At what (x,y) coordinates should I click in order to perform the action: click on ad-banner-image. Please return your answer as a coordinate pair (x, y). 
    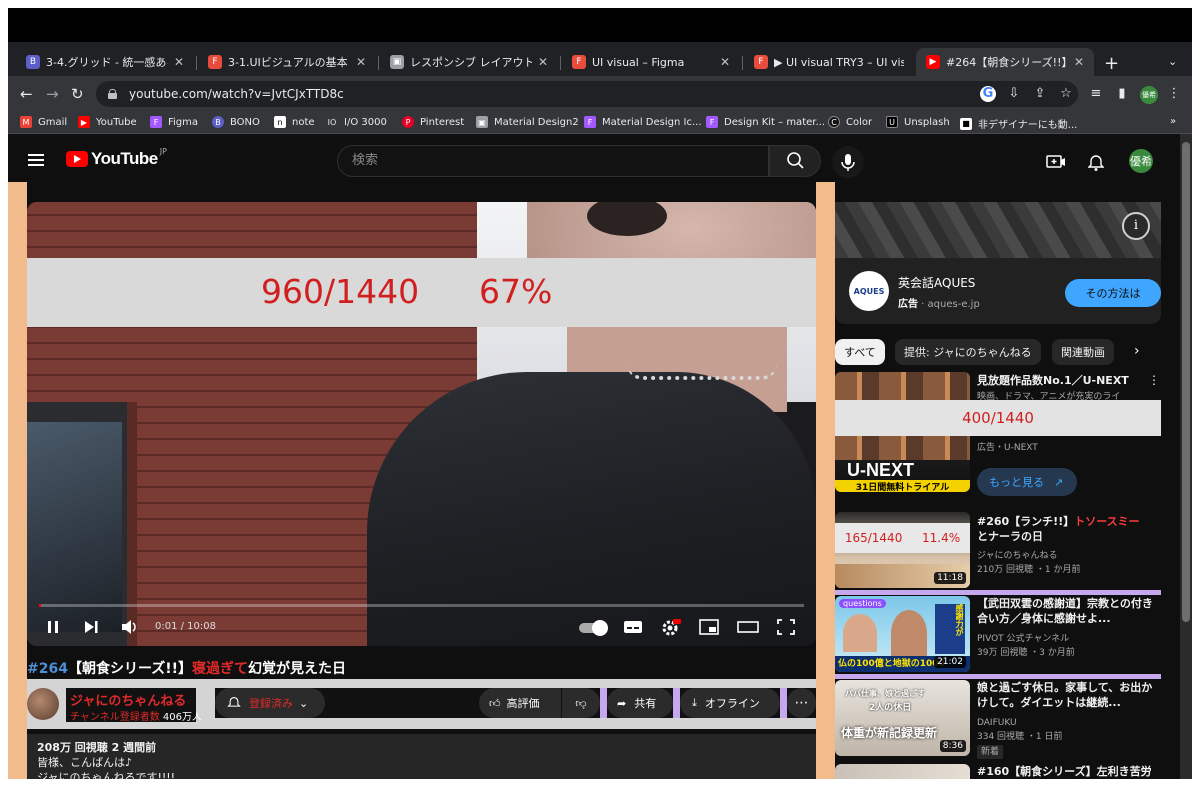
    Looking at the image, I should click on (998, 230).